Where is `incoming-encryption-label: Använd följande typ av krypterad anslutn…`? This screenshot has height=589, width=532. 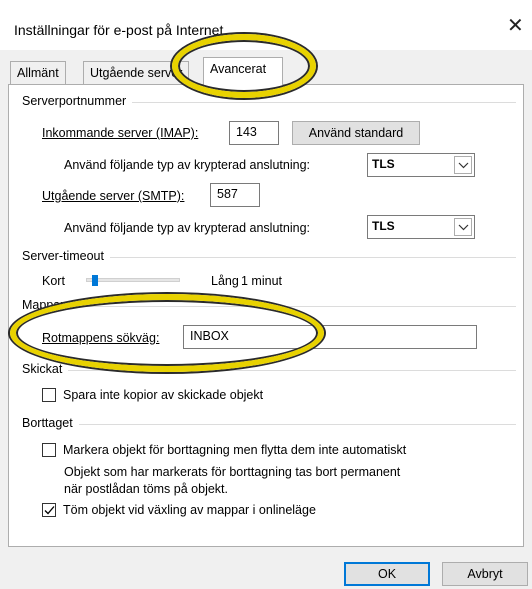
incoming-encryption-label: Använd följande typ av krypterad anslutn… is located at coordinates (187, 165).